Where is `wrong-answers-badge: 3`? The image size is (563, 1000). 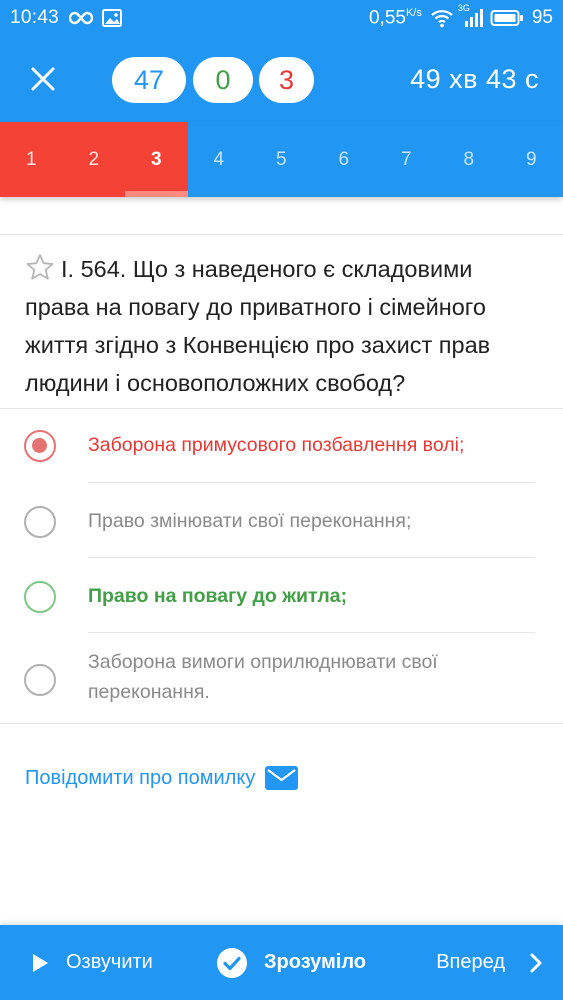
wrong-answers-badge: 3 is located at coordinates (286, 80).